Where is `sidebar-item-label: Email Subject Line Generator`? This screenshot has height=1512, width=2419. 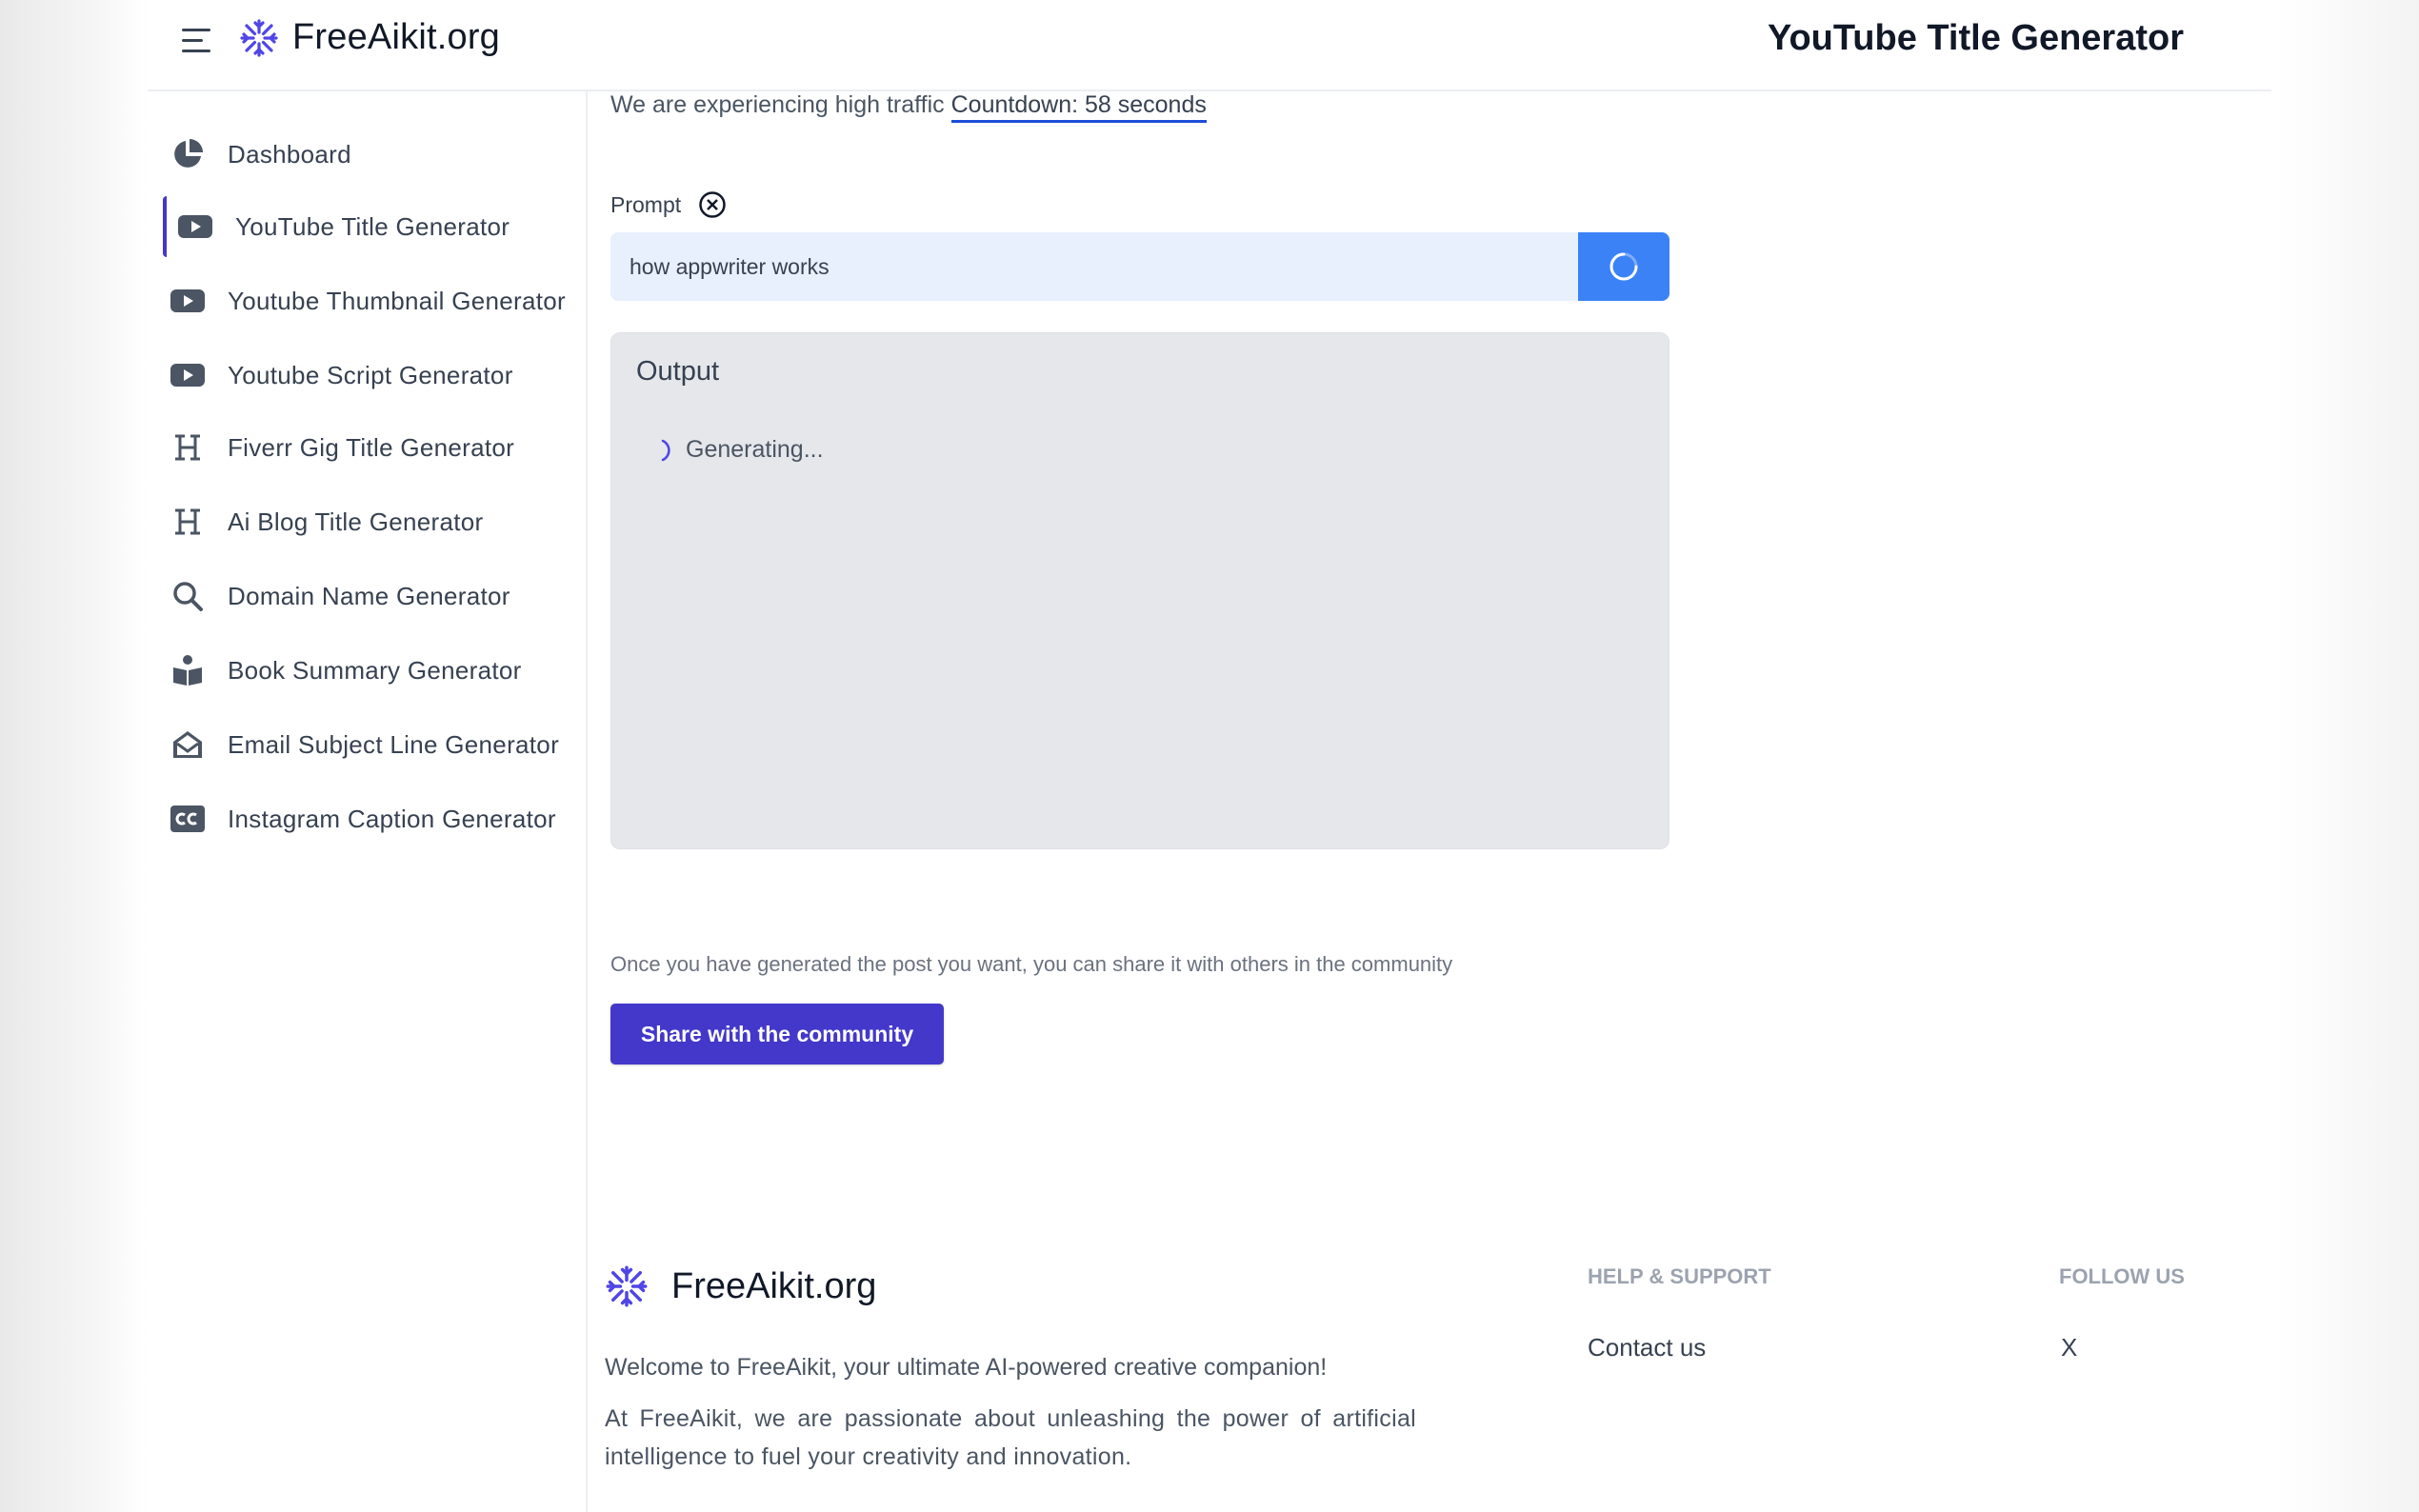
sidebar-item-label: Email Subject Line Generator is located at coordinates (394, 744).